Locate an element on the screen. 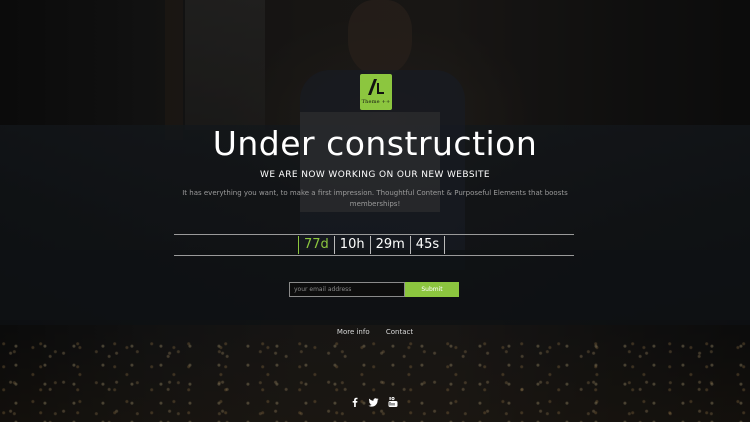 The width and height of the screenshot is (750, 422). logo-text: Theme ++ is located at coordinates (376, 102).